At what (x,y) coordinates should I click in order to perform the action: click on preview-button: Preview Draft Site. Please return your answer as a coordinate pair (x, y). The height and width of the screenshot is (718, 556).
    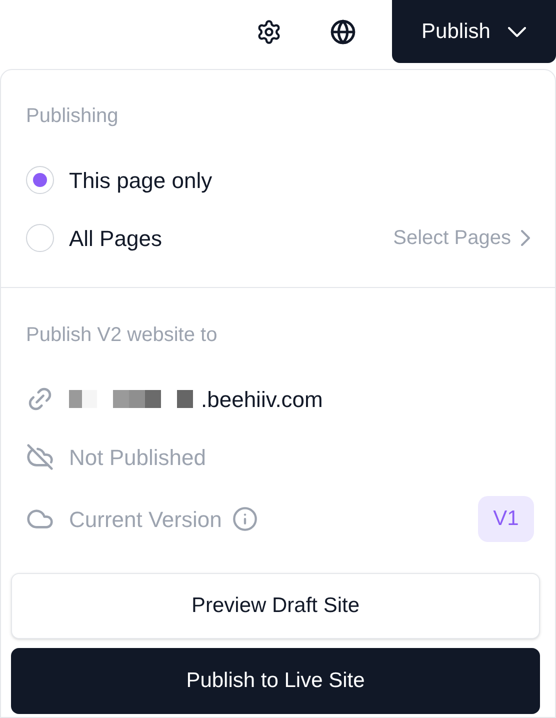
    Looking at the image, I should click on (275, 606).